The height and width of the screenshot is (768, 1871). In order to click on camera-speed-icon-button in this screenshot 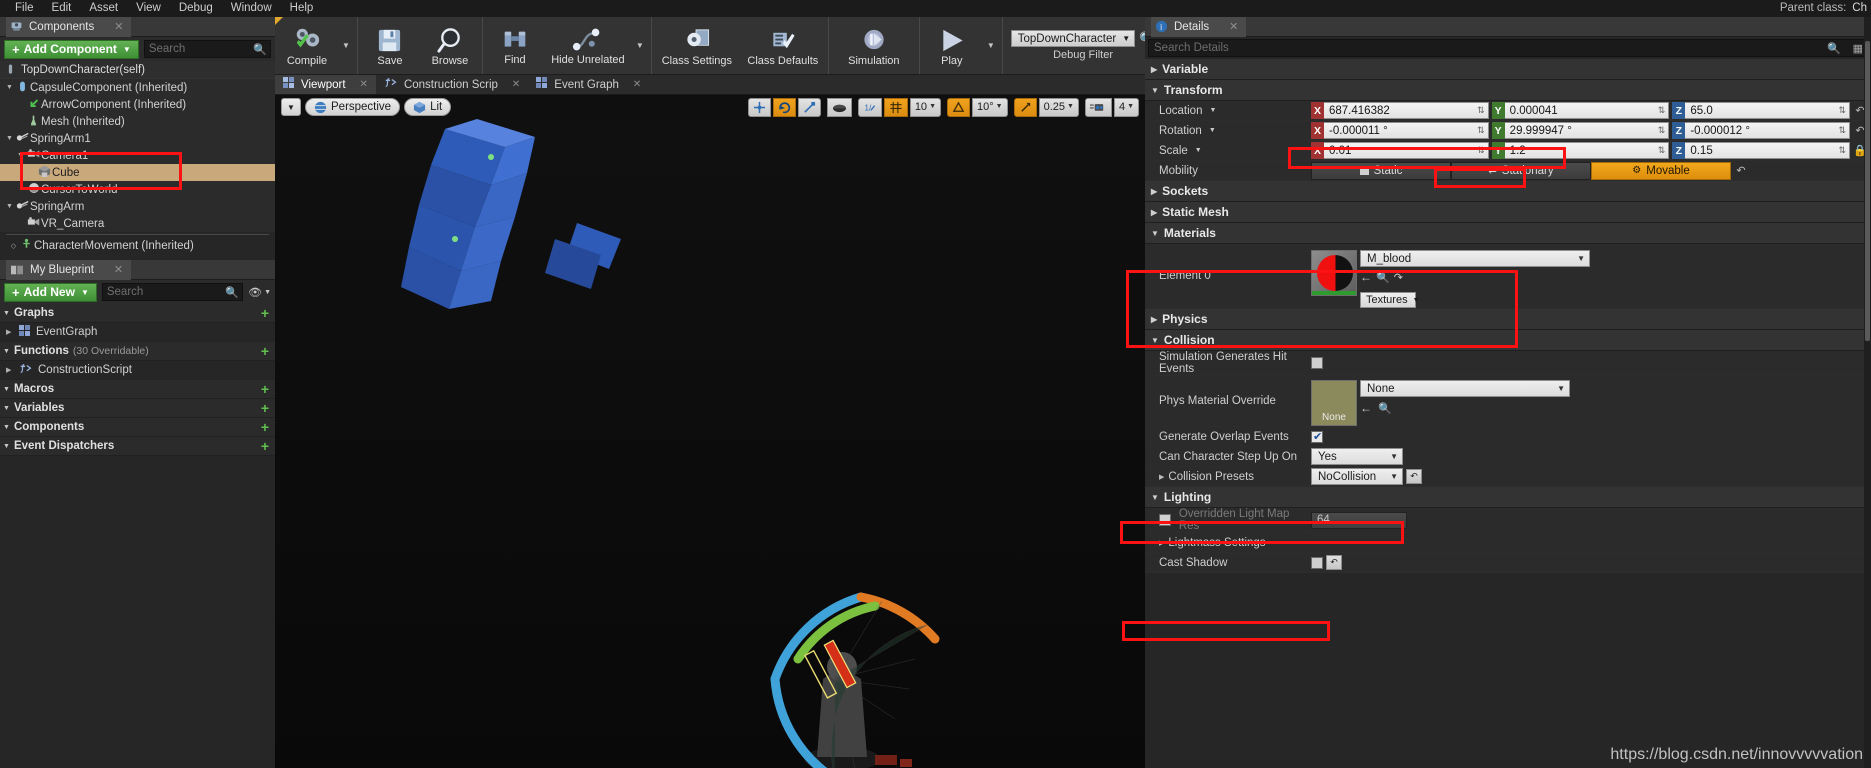, I will do `click(1098, 107)`.